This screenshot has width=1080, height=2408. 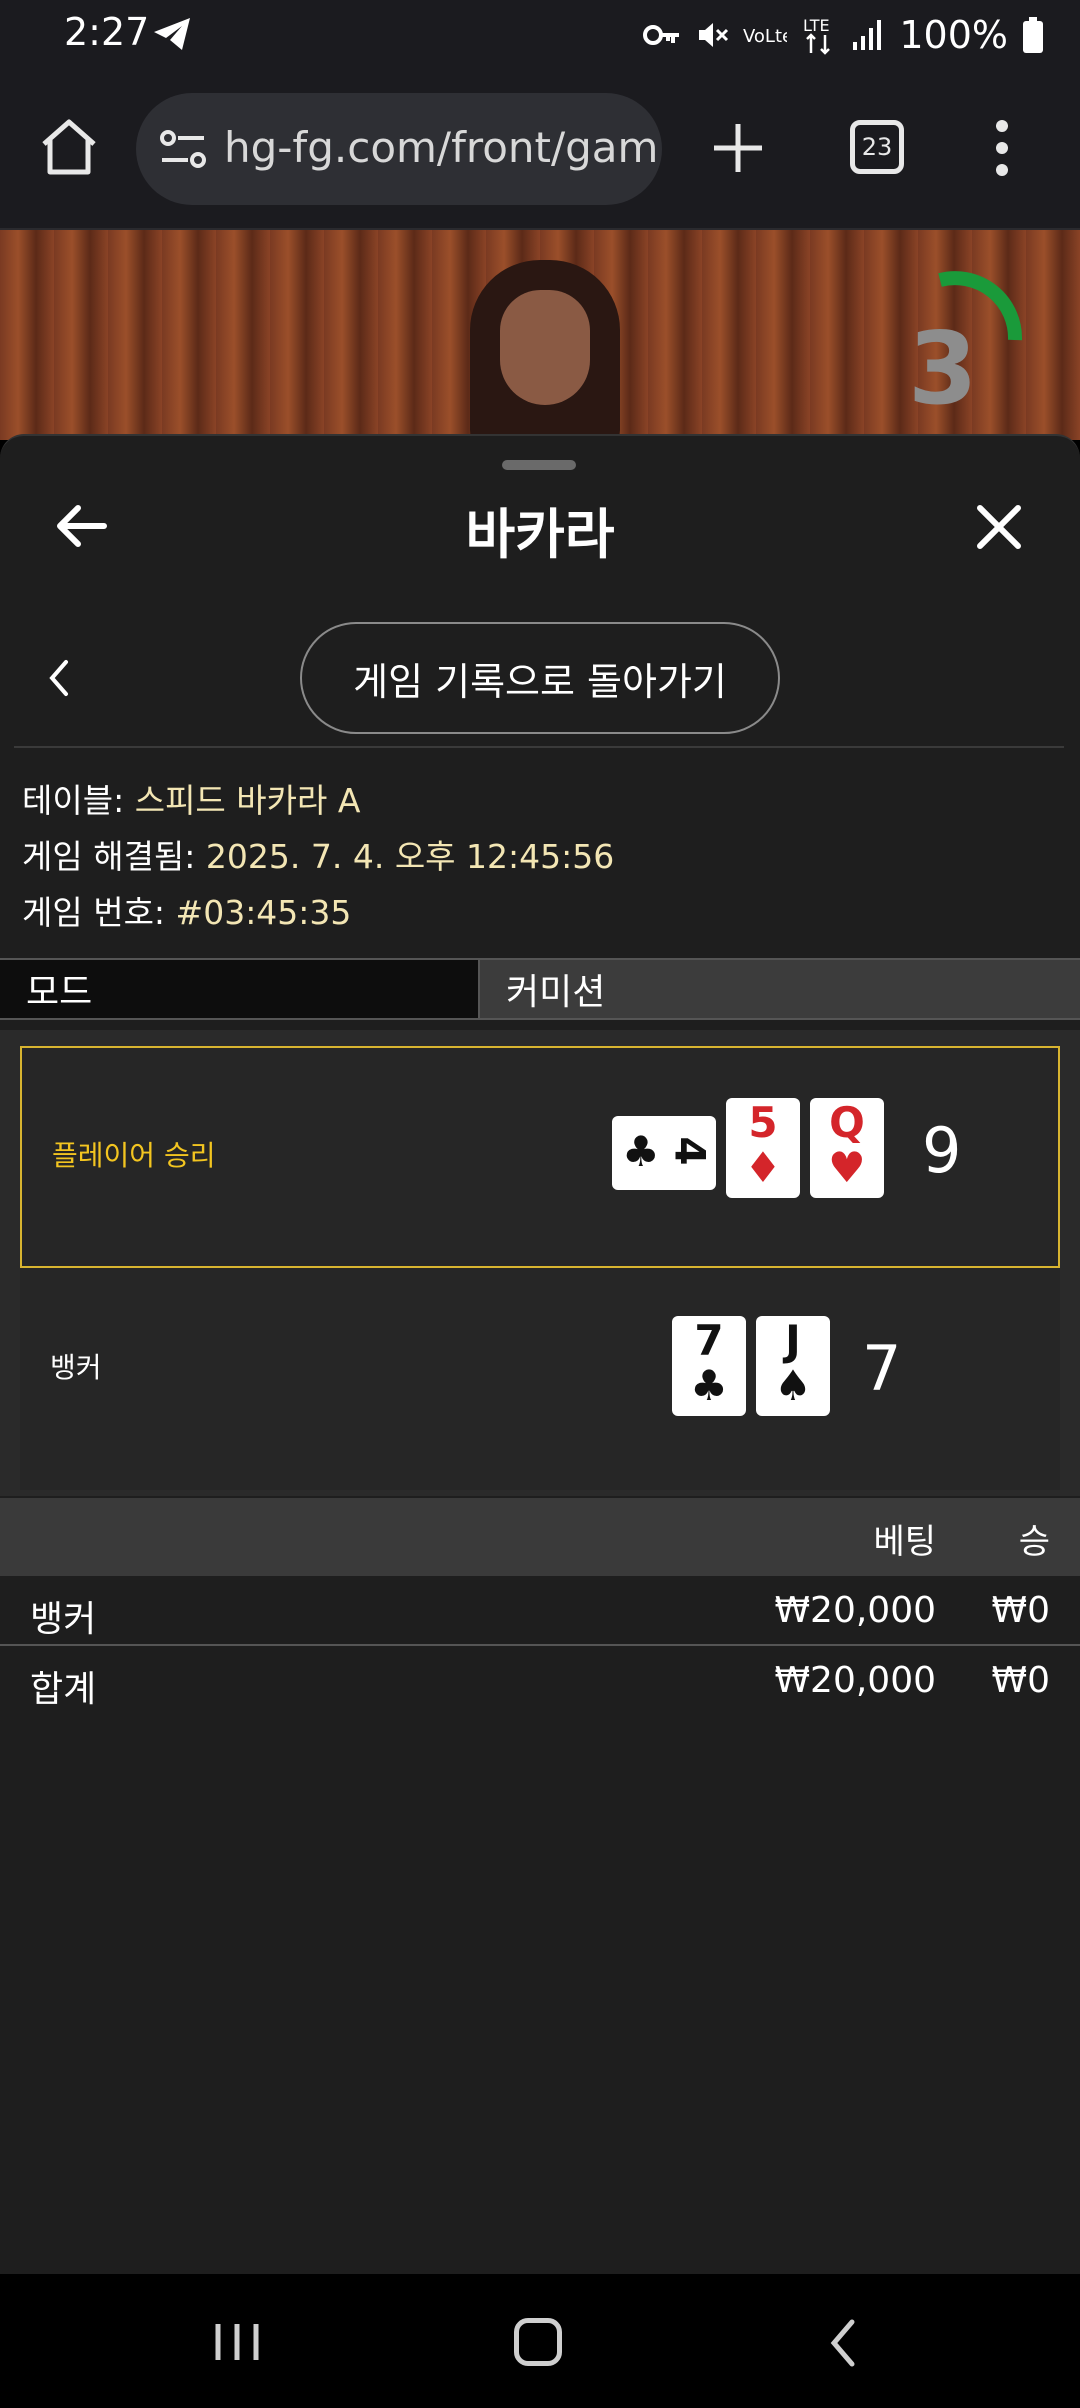 I want to click on tab-switcher-button: 23, so click(x=877, y=147).